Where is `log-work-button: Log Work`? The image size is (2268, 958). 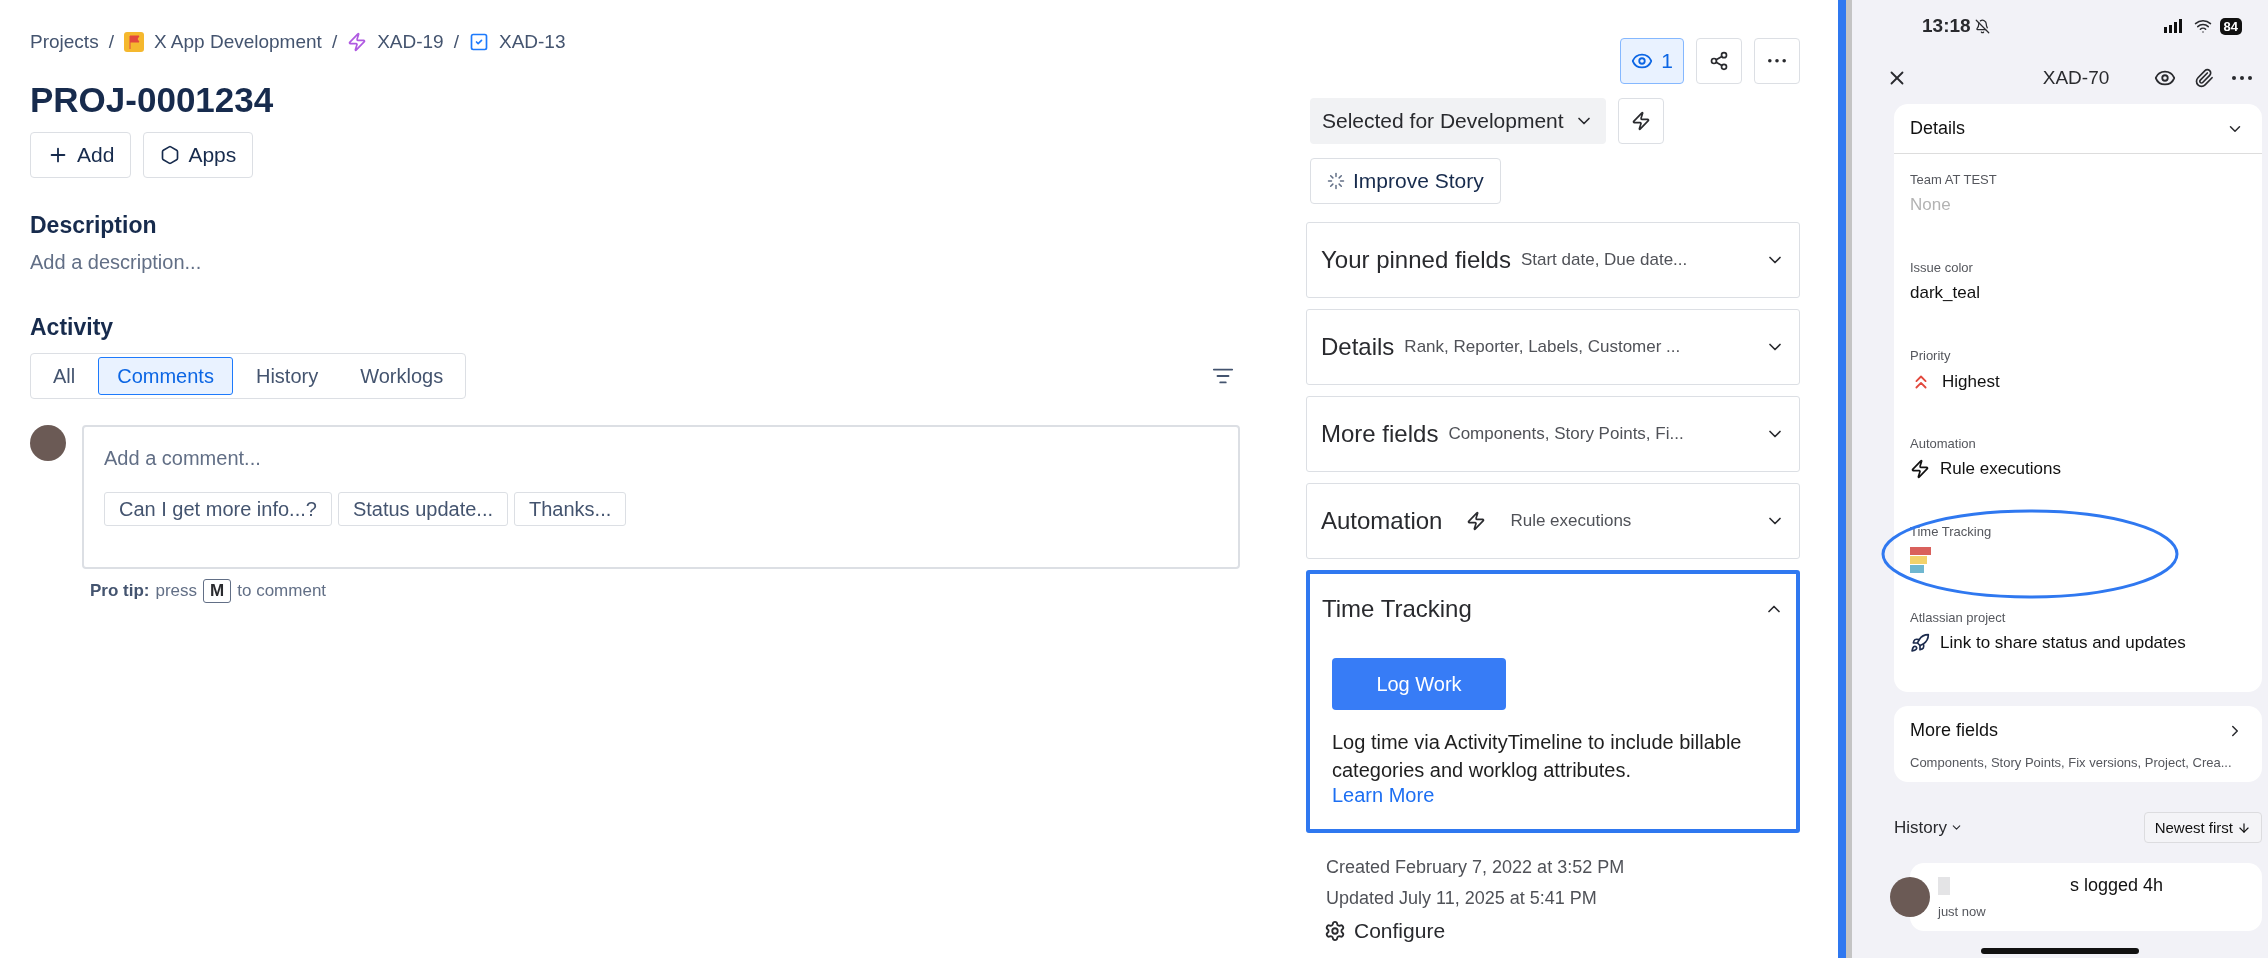
log-work-button: Log Work is located at coordinates (1419, 684).